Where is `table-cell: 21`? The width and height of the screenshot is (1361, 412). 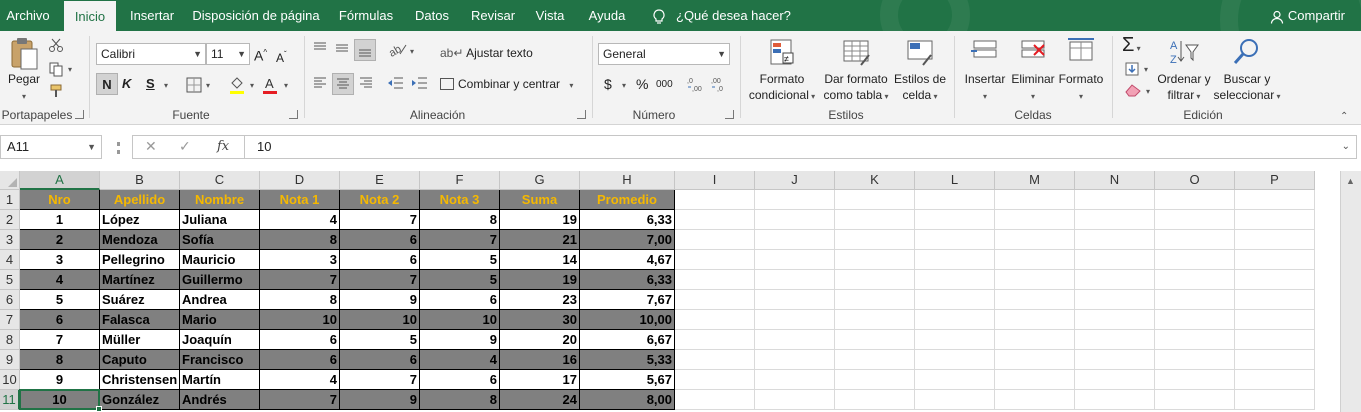
table-cell: 21 is located at coordinates (540, 240).